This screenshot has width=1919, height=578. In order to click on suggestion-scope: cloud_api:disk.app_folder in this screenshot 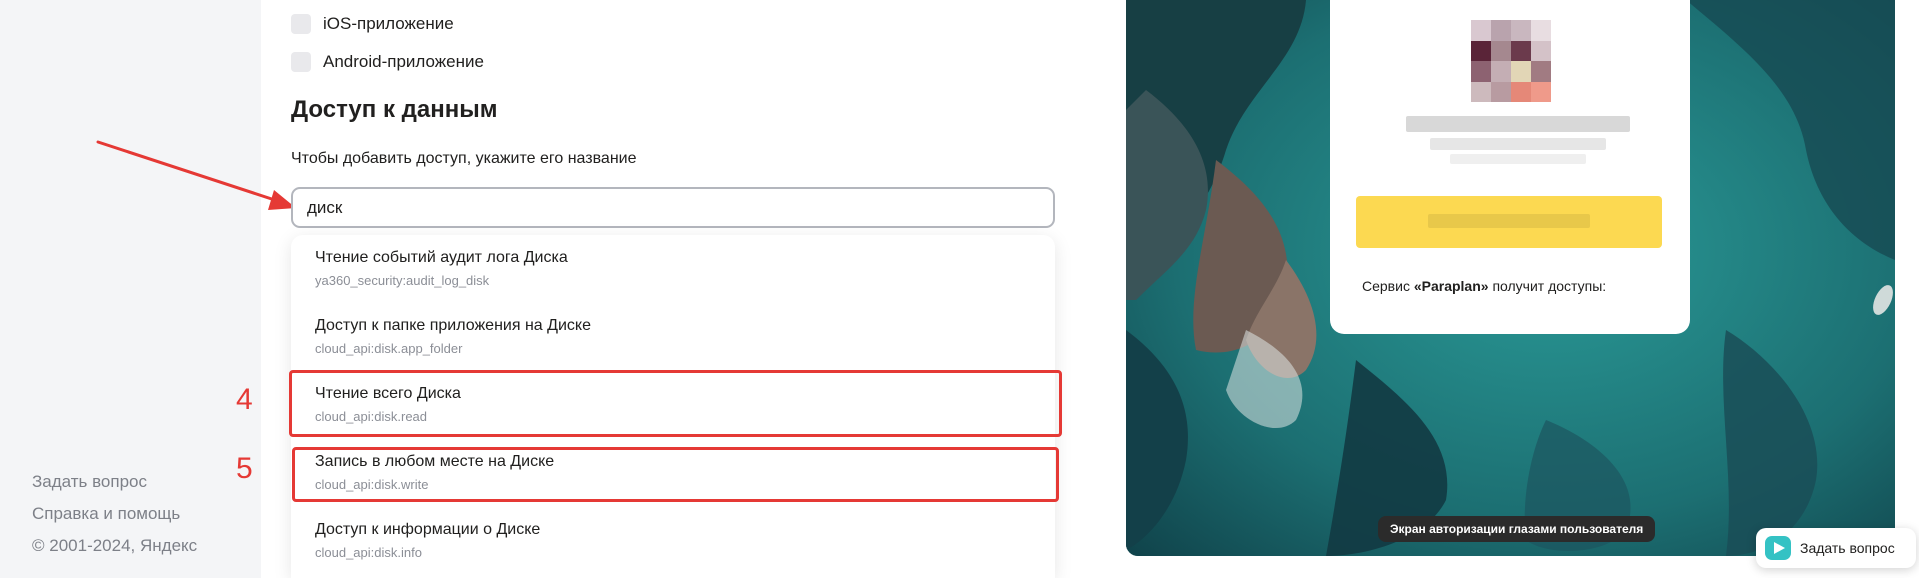, I will do `click(389, 348)`.